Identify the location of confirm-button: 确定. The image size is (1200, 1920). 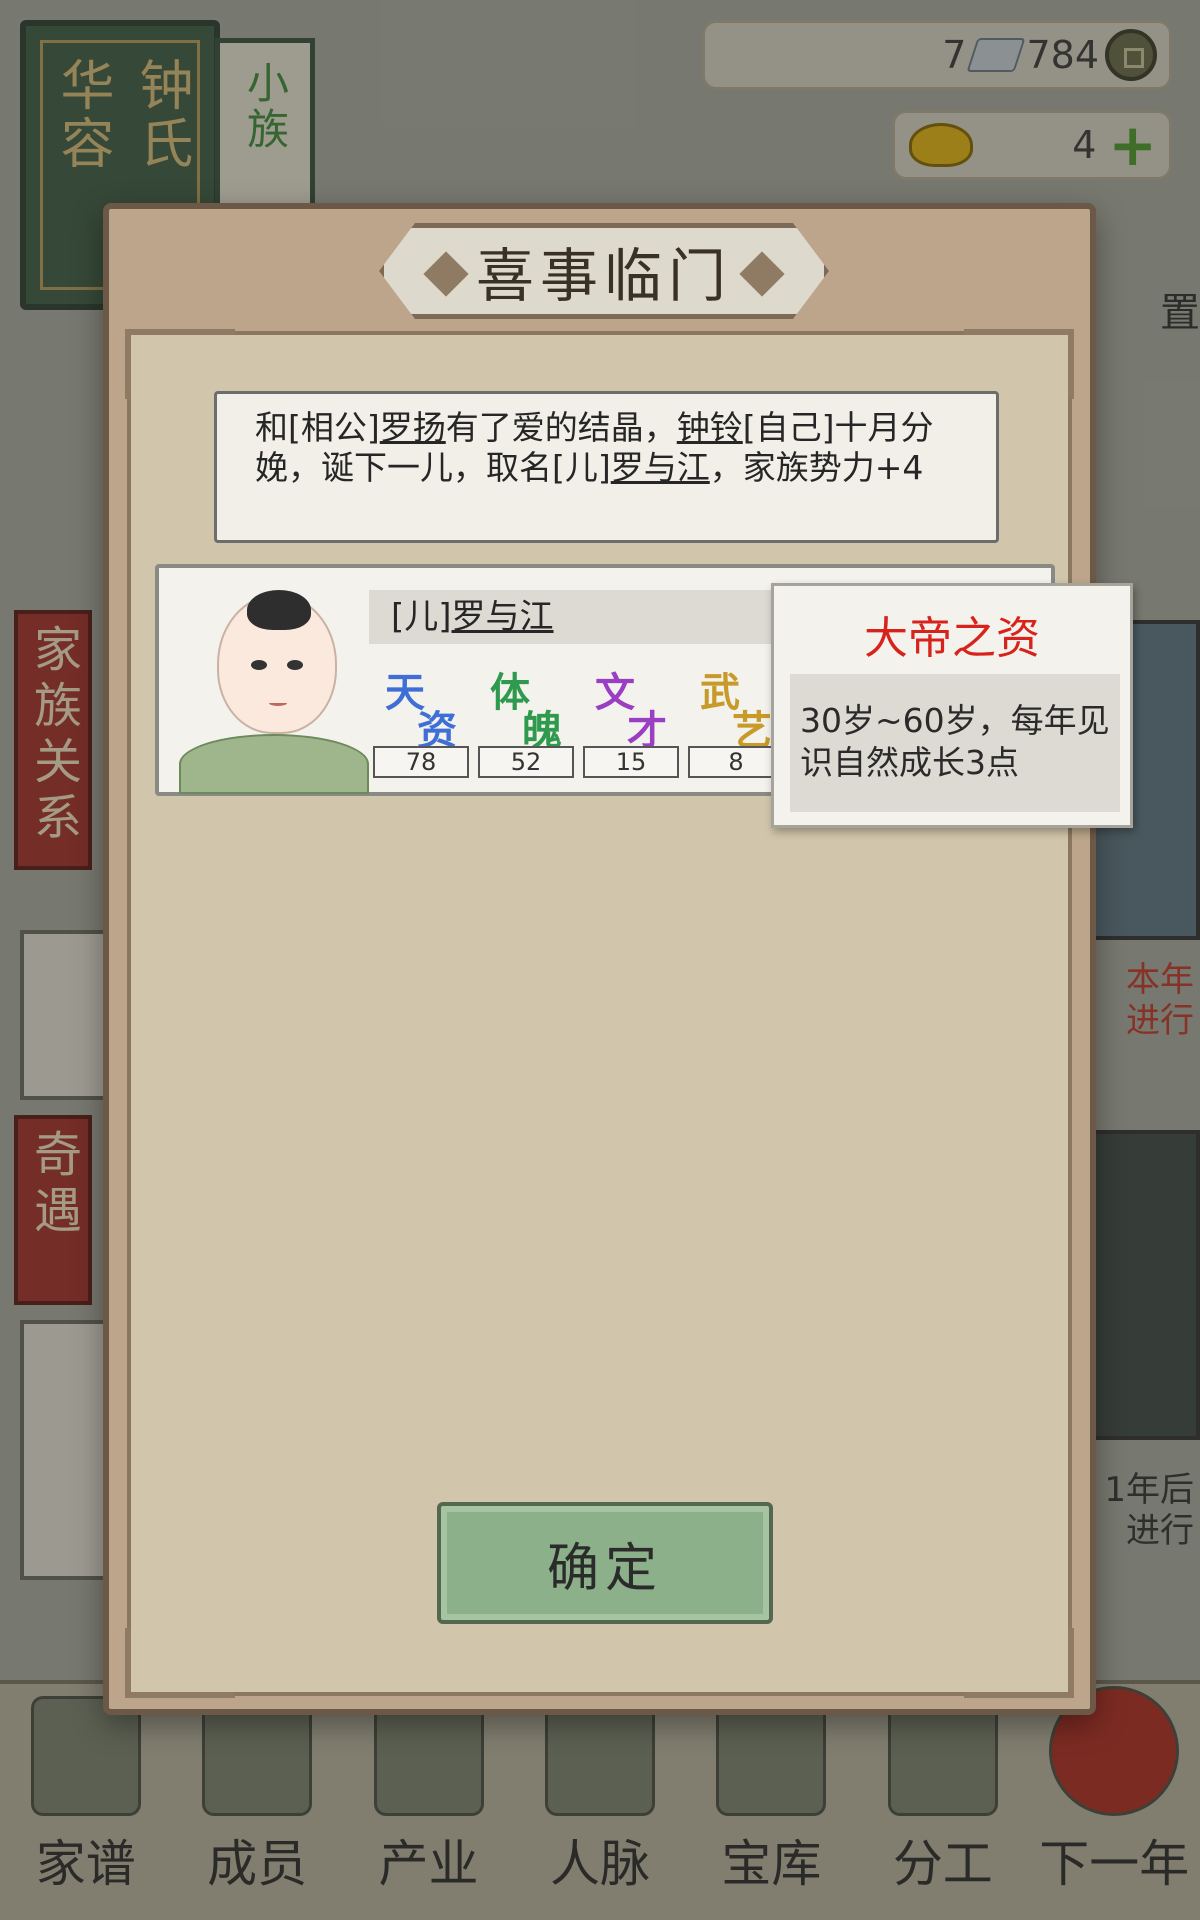
(605, 1563).